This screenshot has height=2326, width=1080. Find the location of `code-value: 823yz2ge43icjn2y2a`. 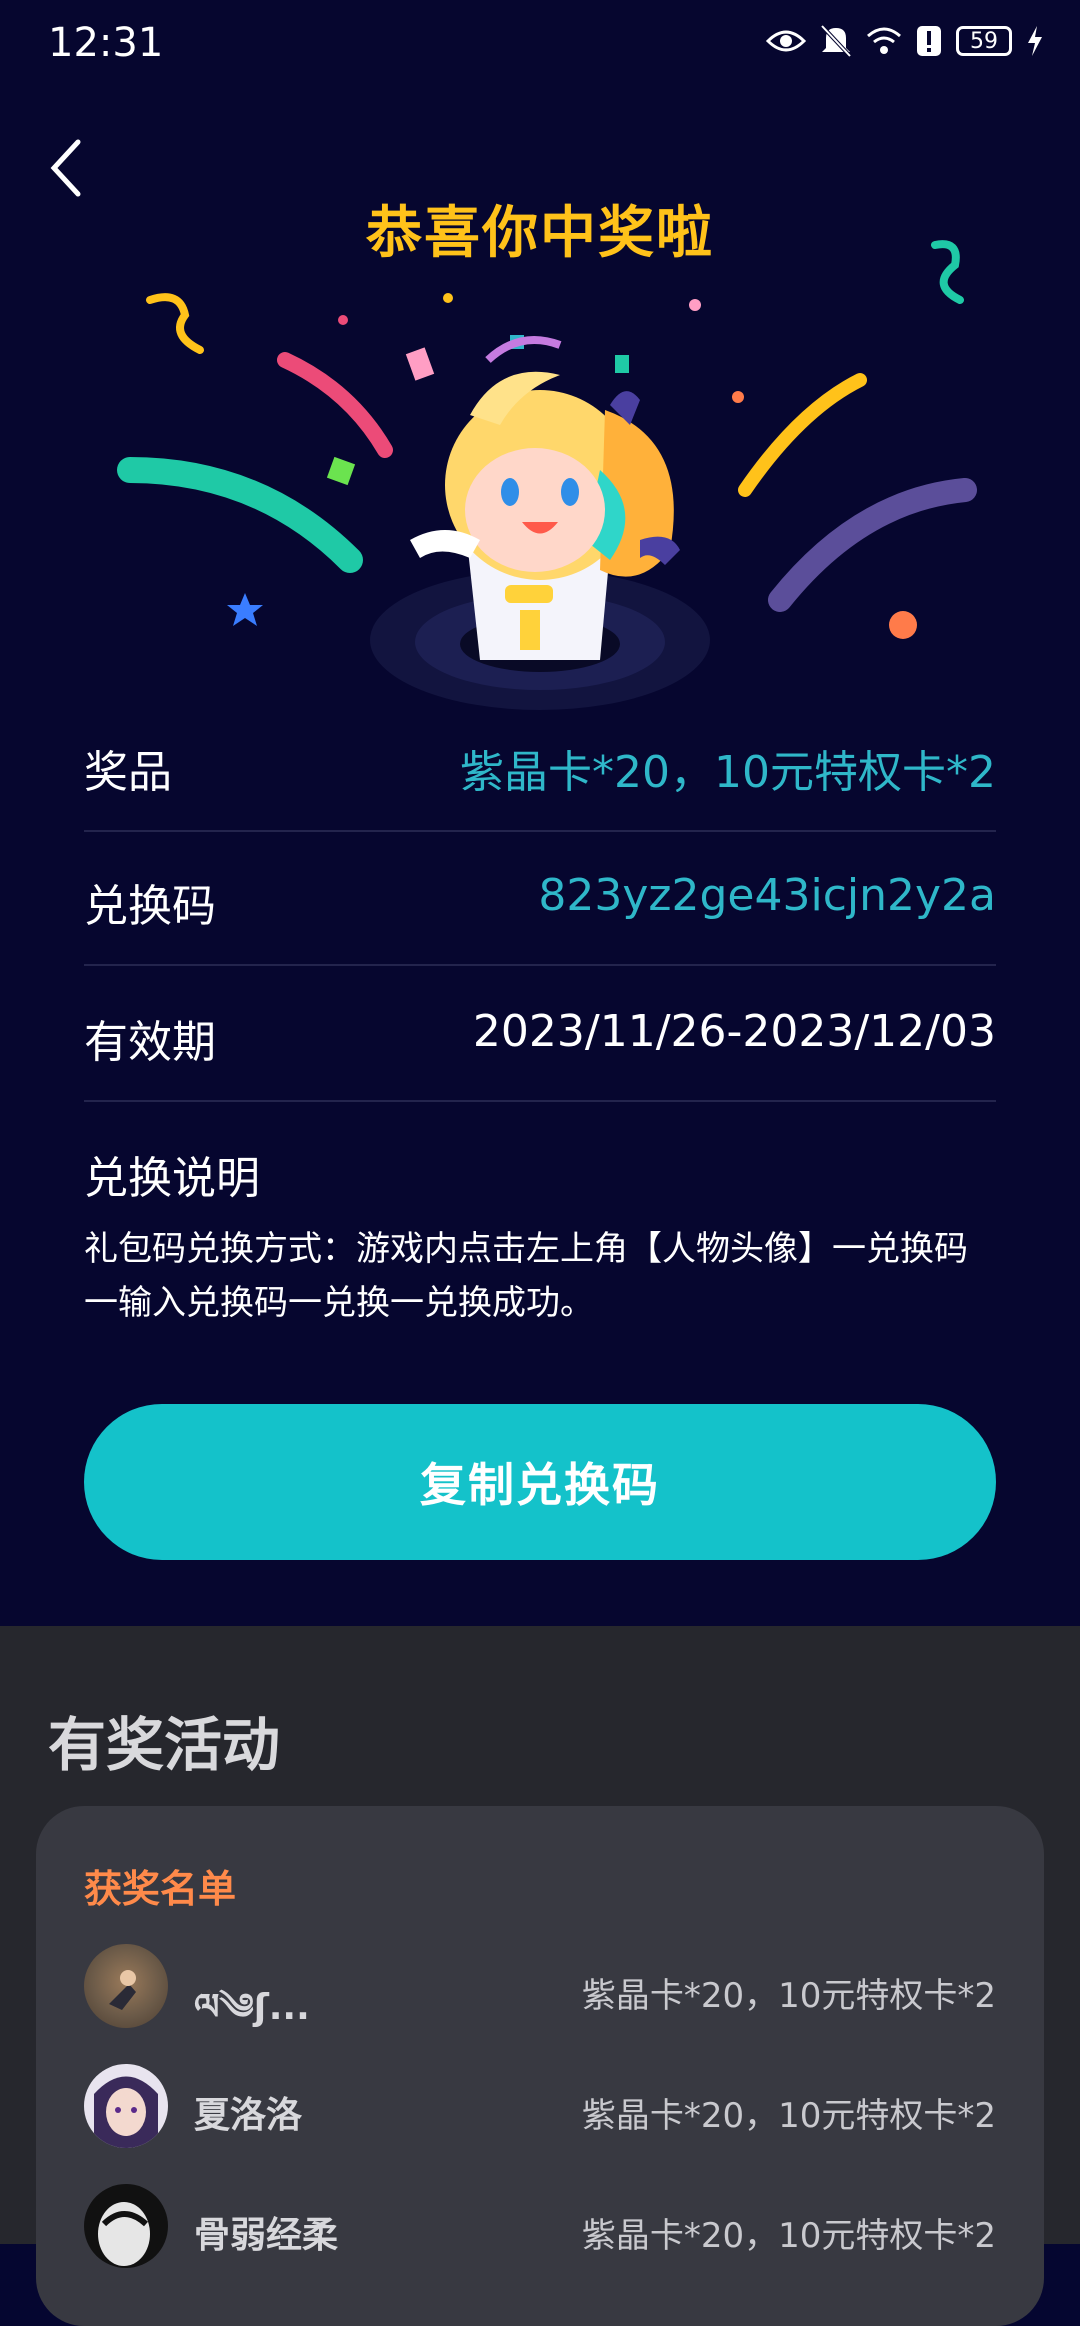

code-value: 823yz2ge43icjn2y2a is located at coordinates (767, 895).